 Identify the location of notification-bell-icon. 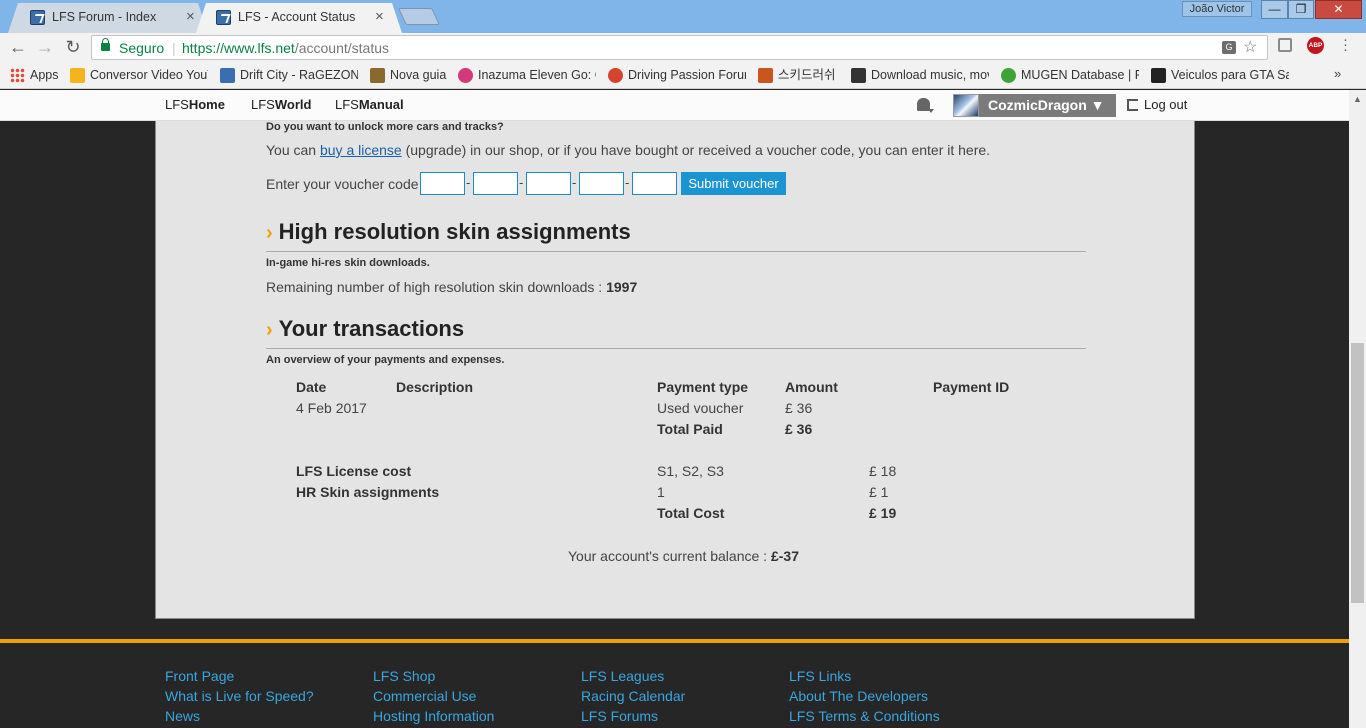
(925, 105).